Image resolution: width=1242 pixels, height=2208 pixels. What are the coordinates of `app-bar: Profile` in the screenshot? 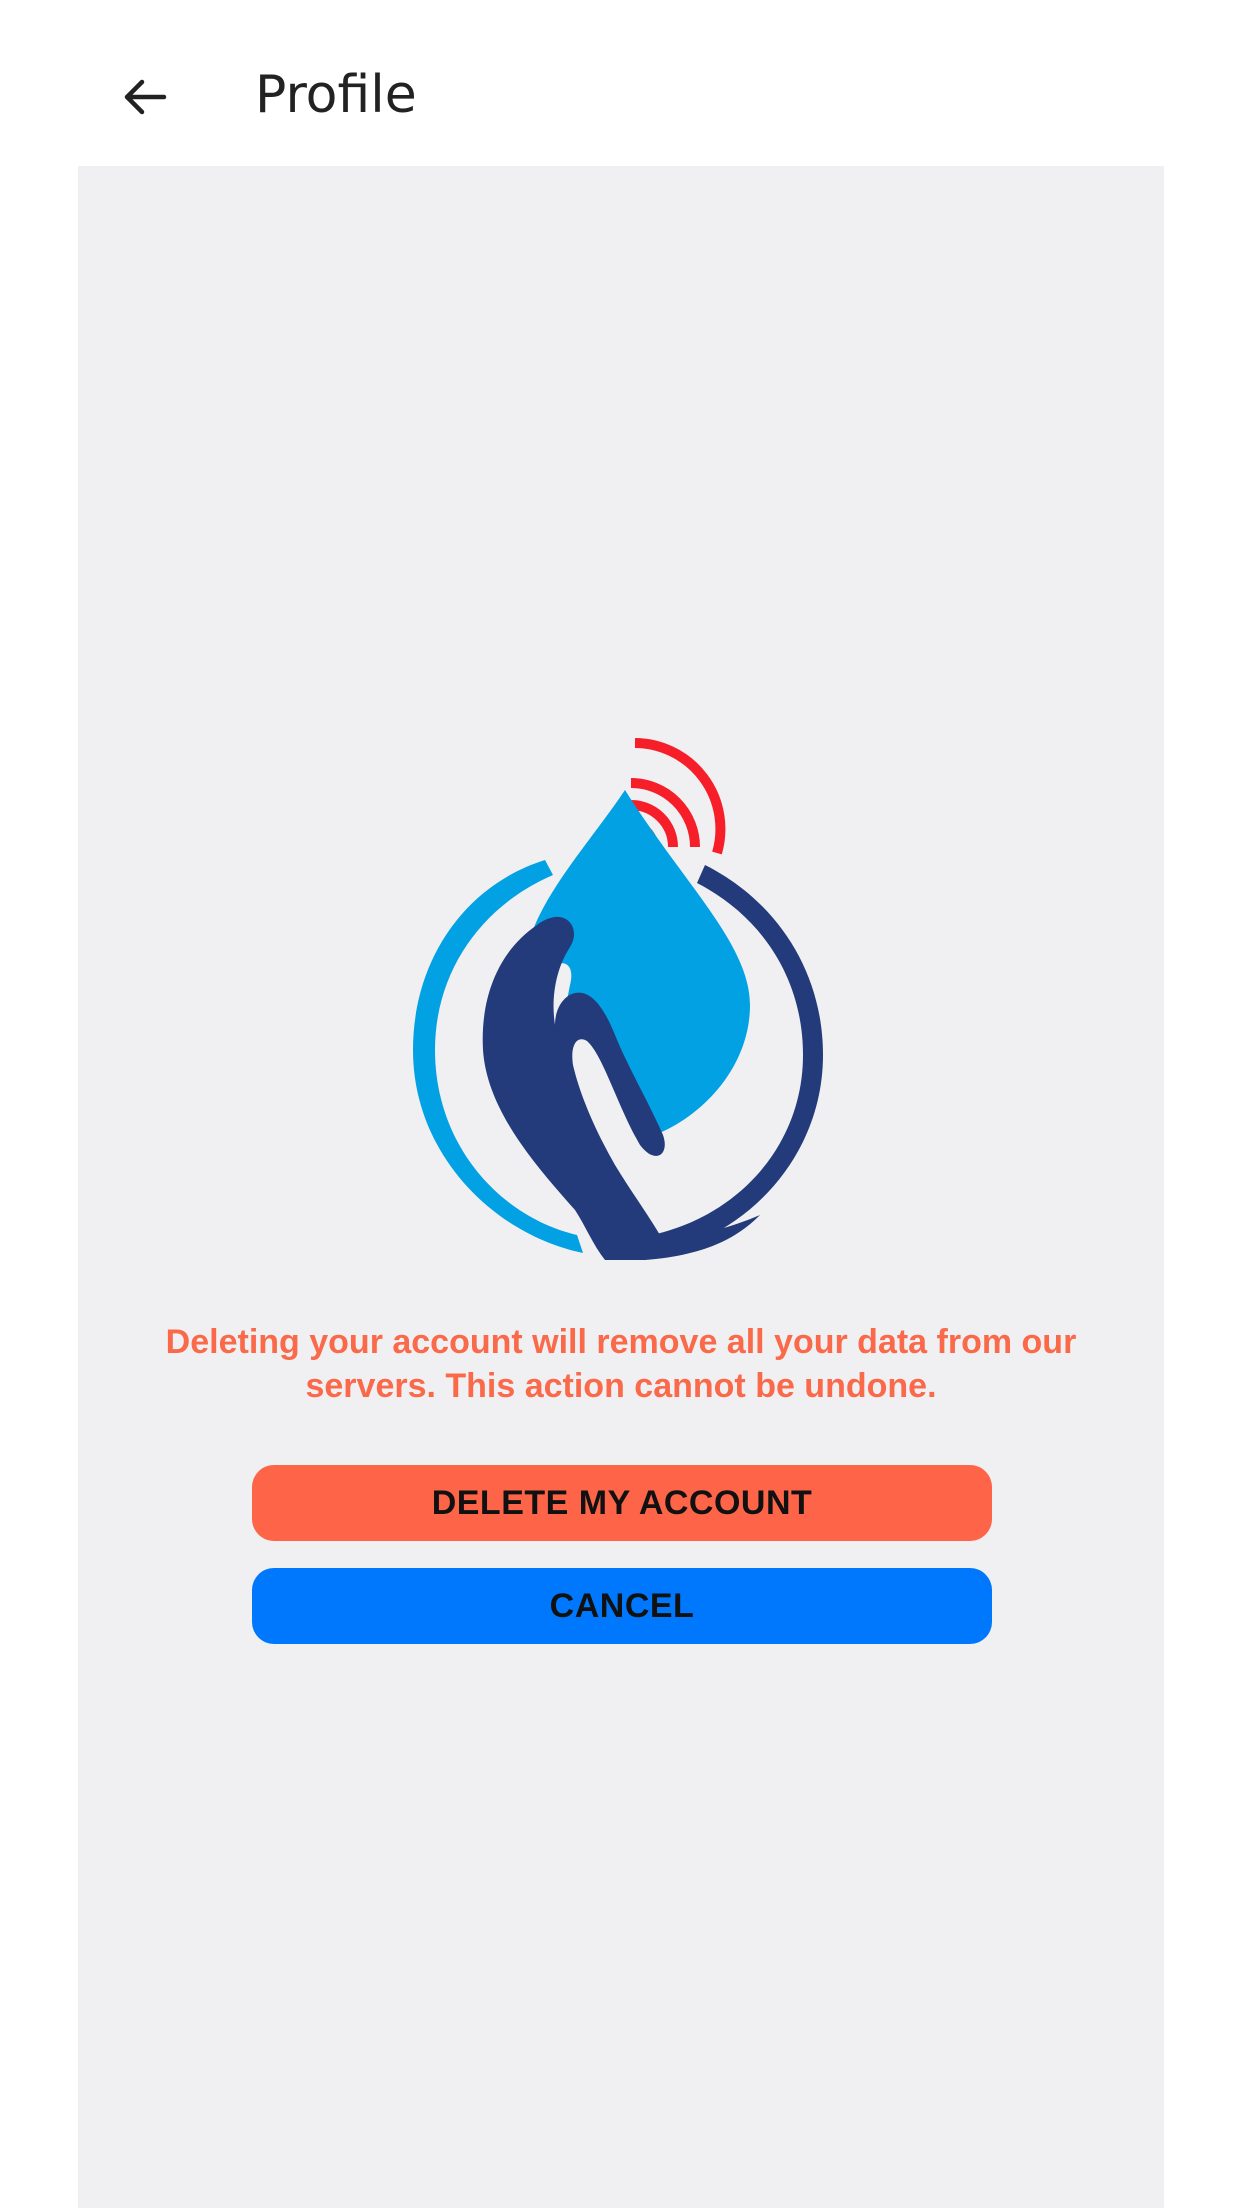 It's located at (621, 83).